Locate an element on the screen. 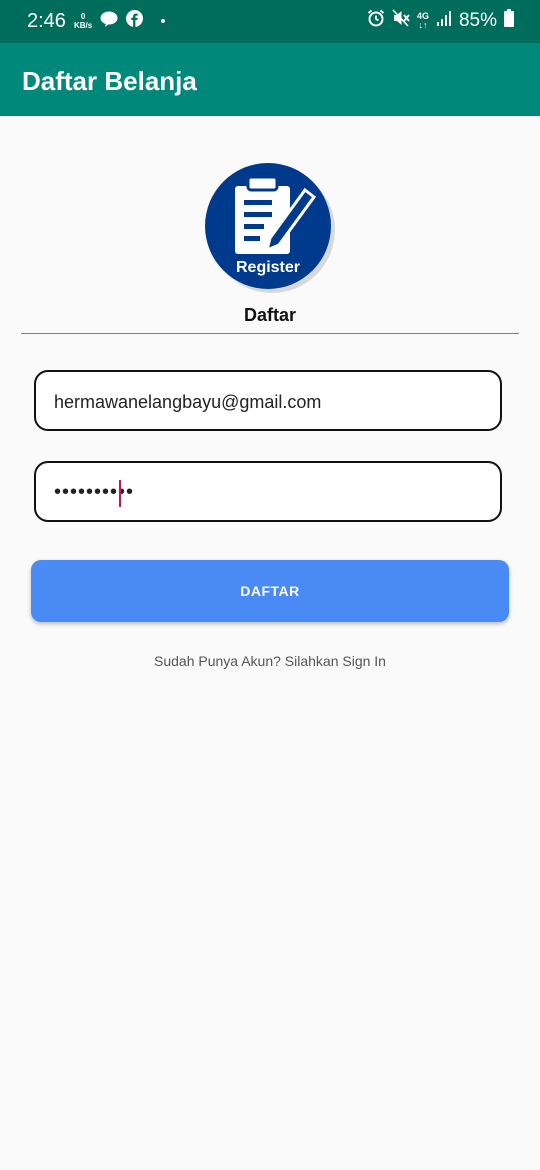 This screenshot has height=1170, width=540. app-bar: Daftar Belanja is located at coordinates (270, 79).